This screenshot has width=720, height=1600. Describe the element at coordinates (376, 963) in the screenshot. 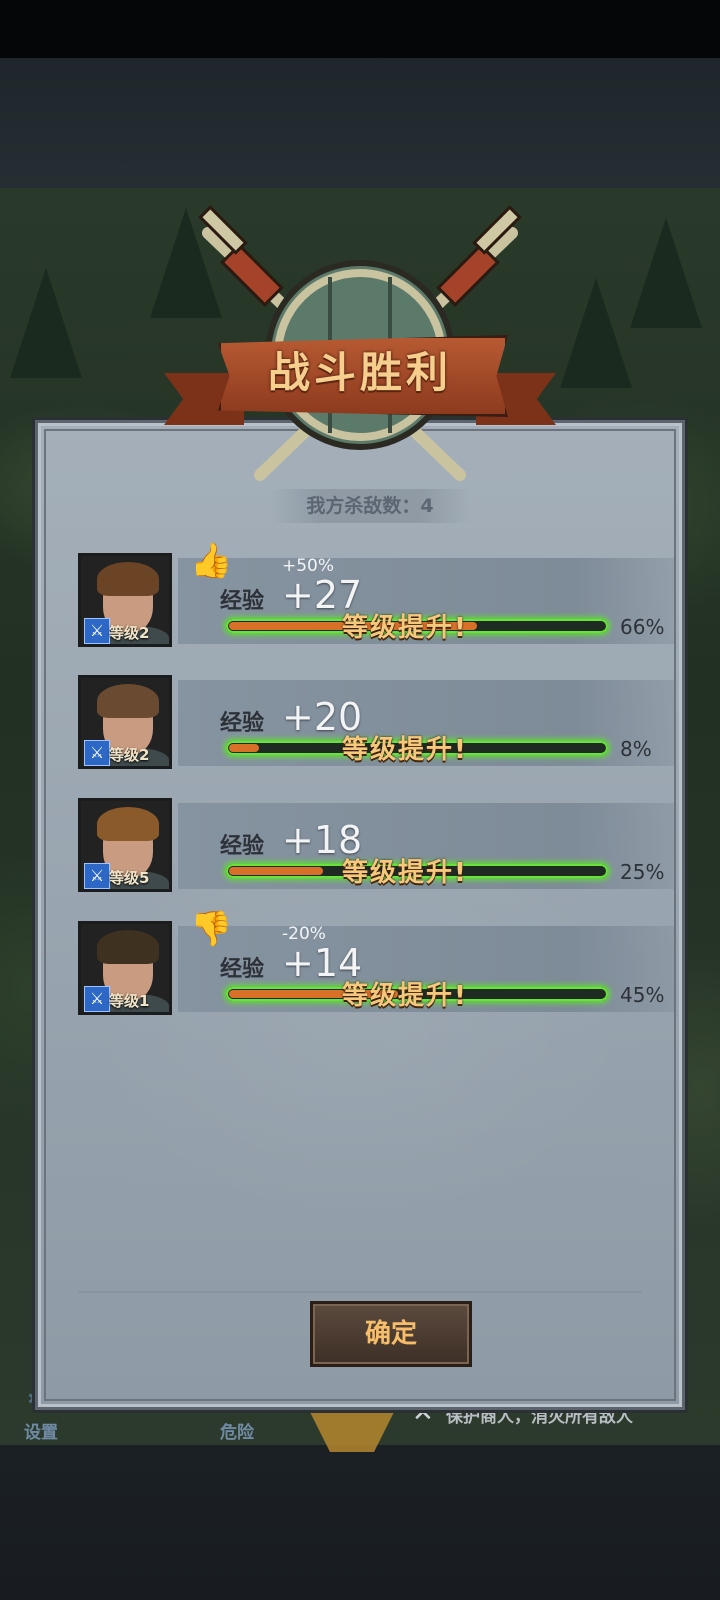

I see `hero-row: ⚔ 等级1 👎 -20% 经验 +14 等级提升! 45%` at that location.